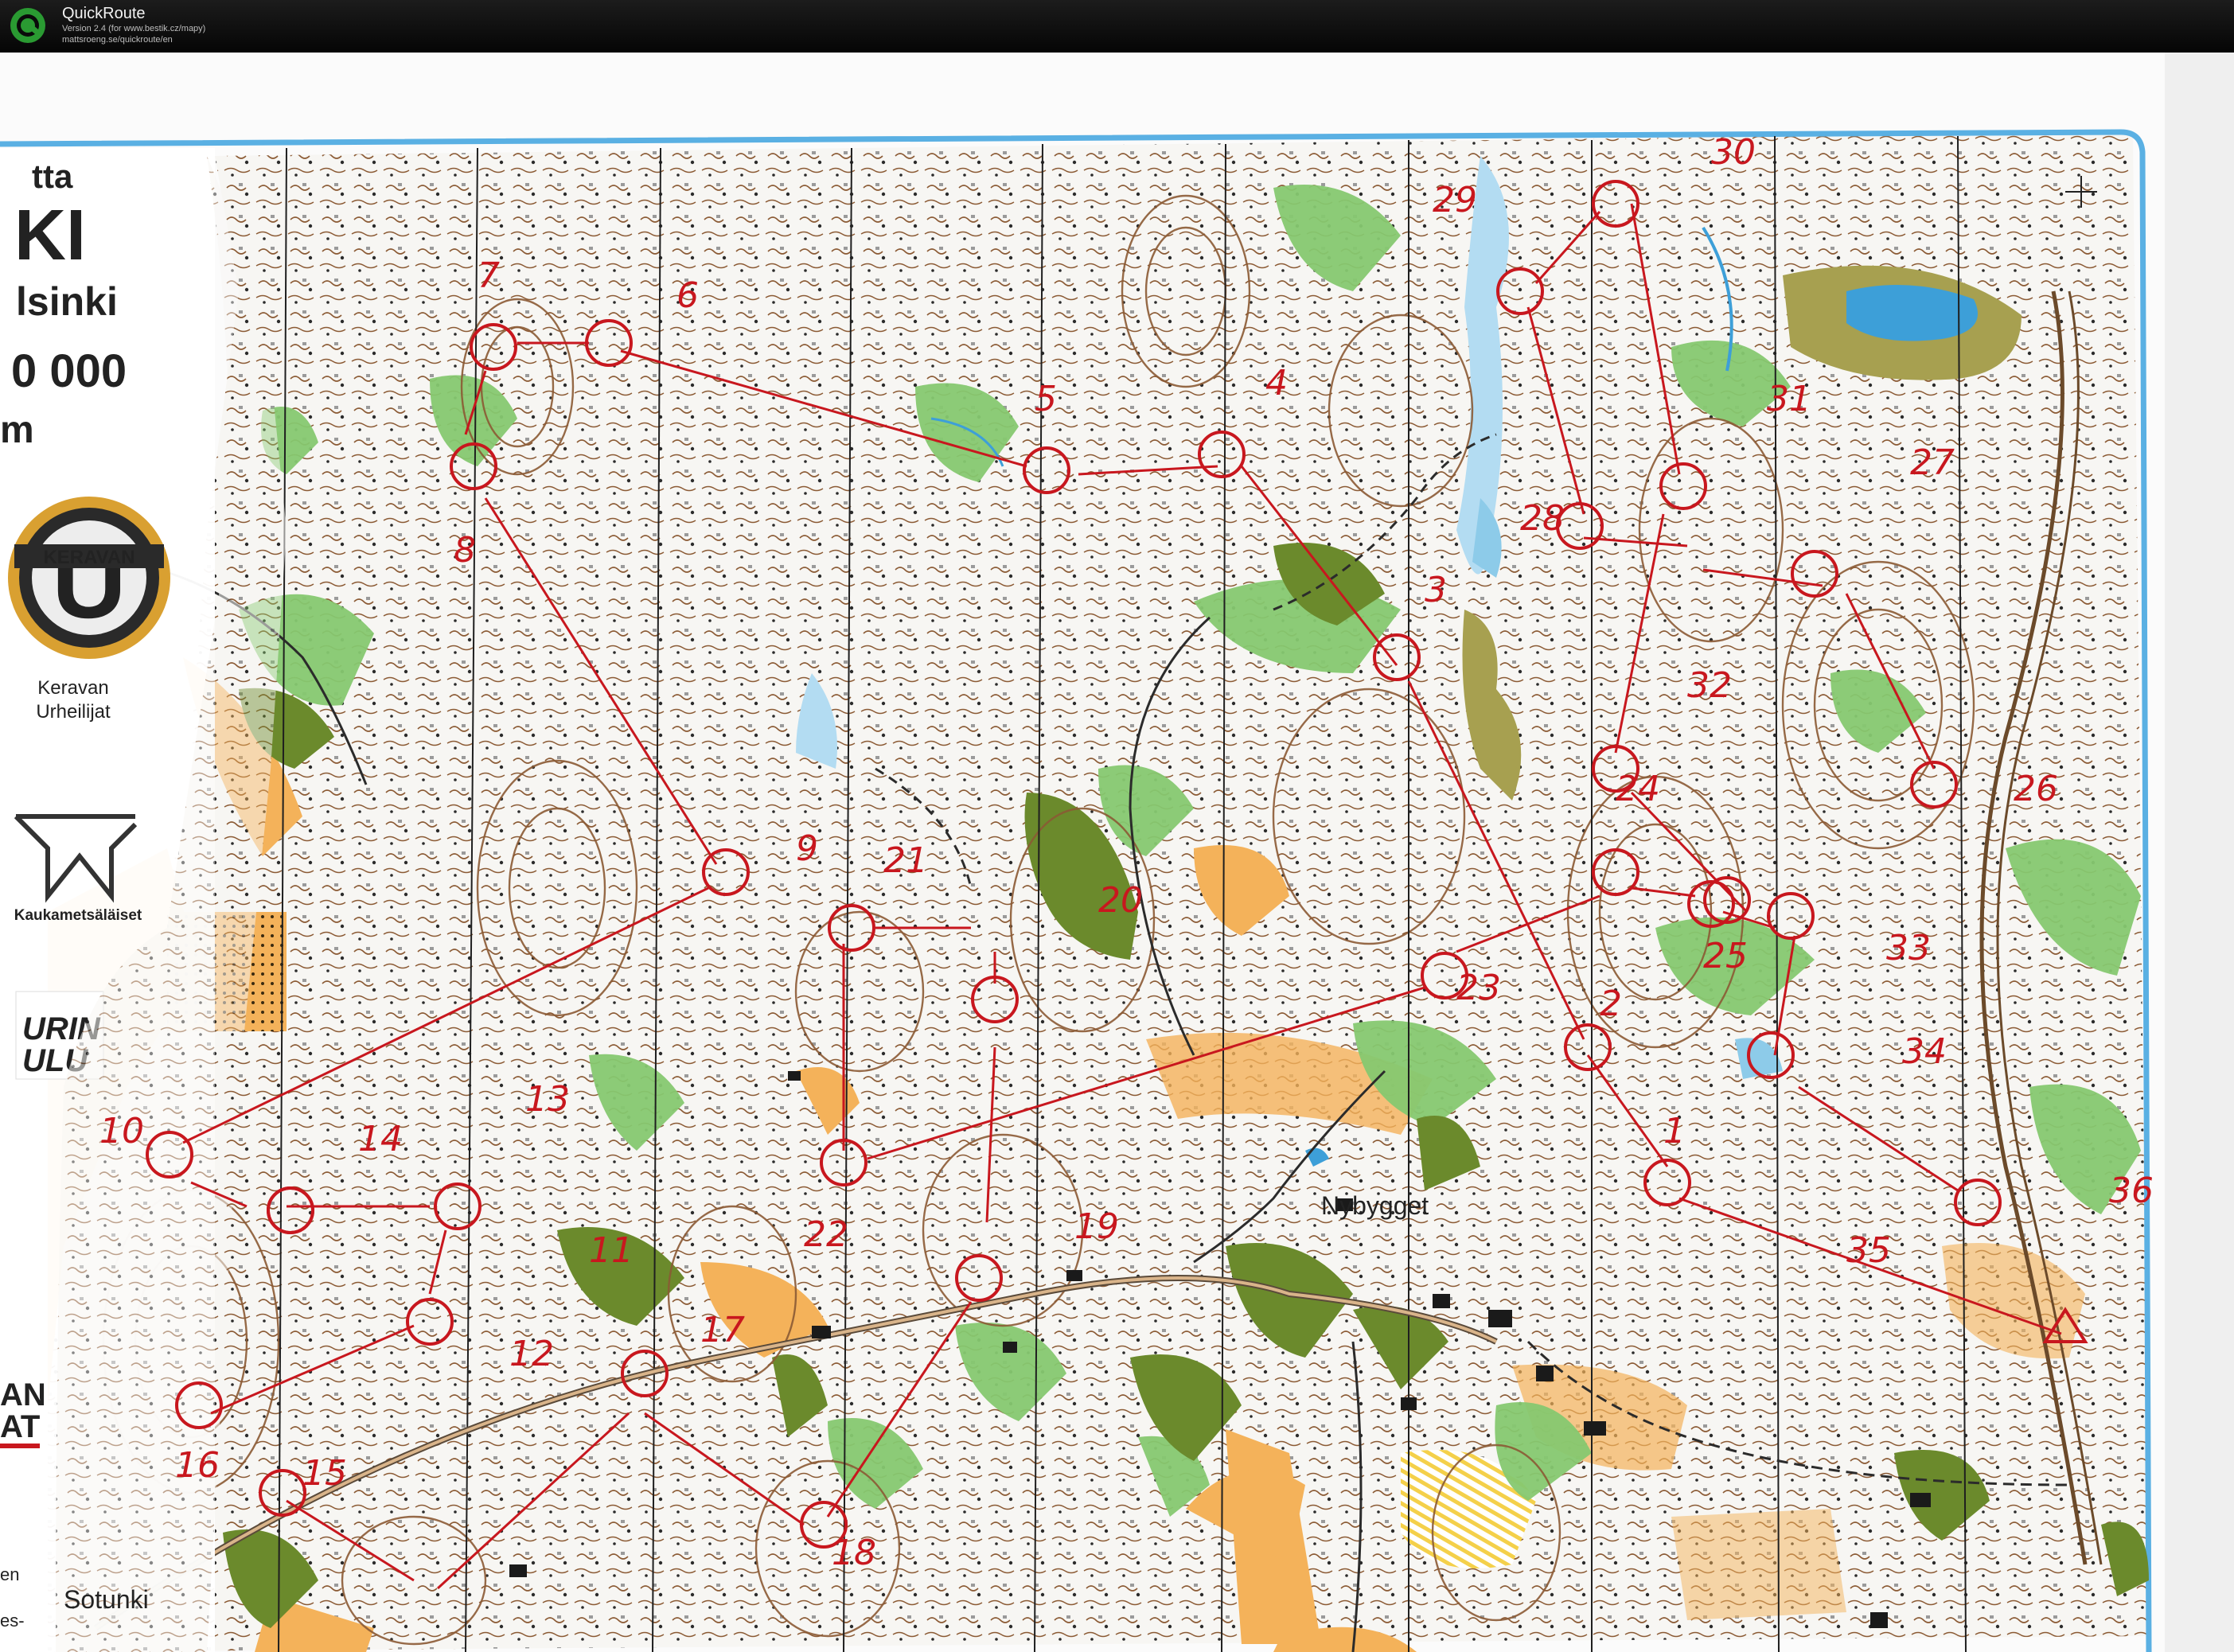  I want to click on control-number-13: 13, so click(547, 1099).